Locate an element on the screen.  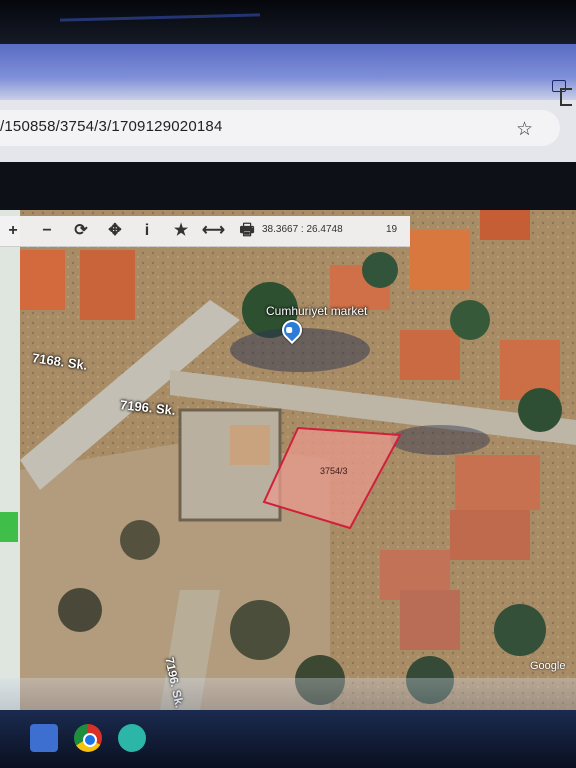
map-side-panel is located at coordinates (10, 460).